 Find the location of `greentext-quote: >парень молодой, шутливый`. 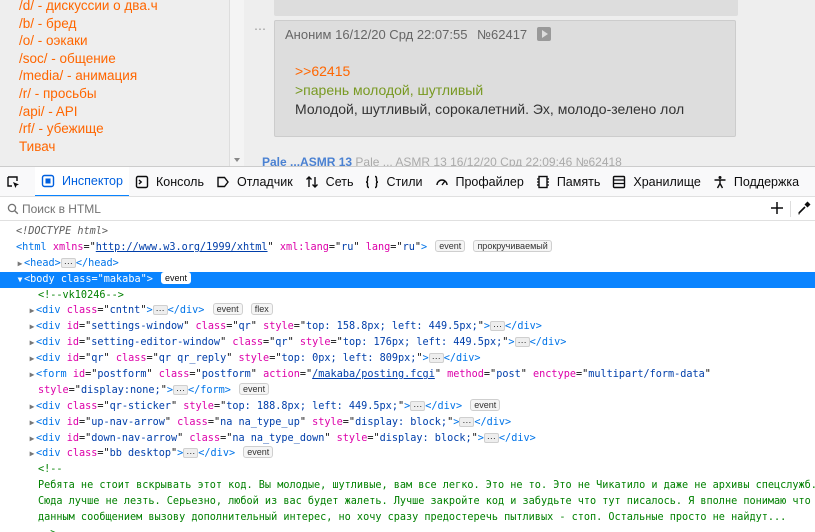

greentext-quote: >парень молодой, шутливый is located at coordinates (389, 90).